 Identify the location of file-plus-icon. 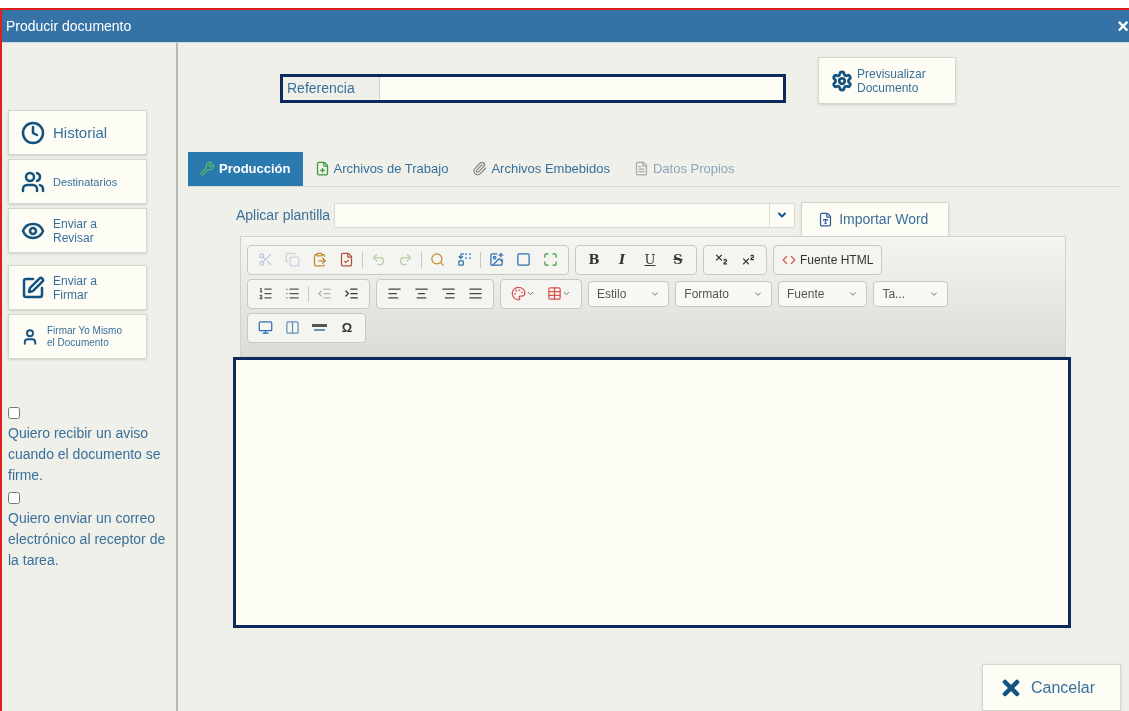
(322, 169).